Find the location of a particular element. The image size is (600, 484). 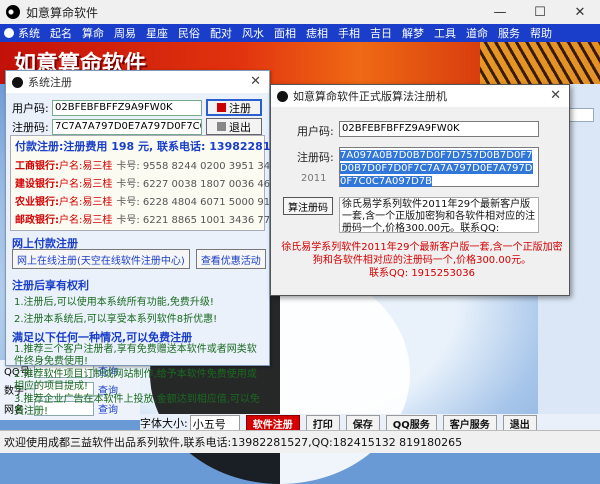

bank-row: 农业银行: 户名:易三桂 卡号: 6228 4804 6071 5000 911 is located at coordinates (146, 200).